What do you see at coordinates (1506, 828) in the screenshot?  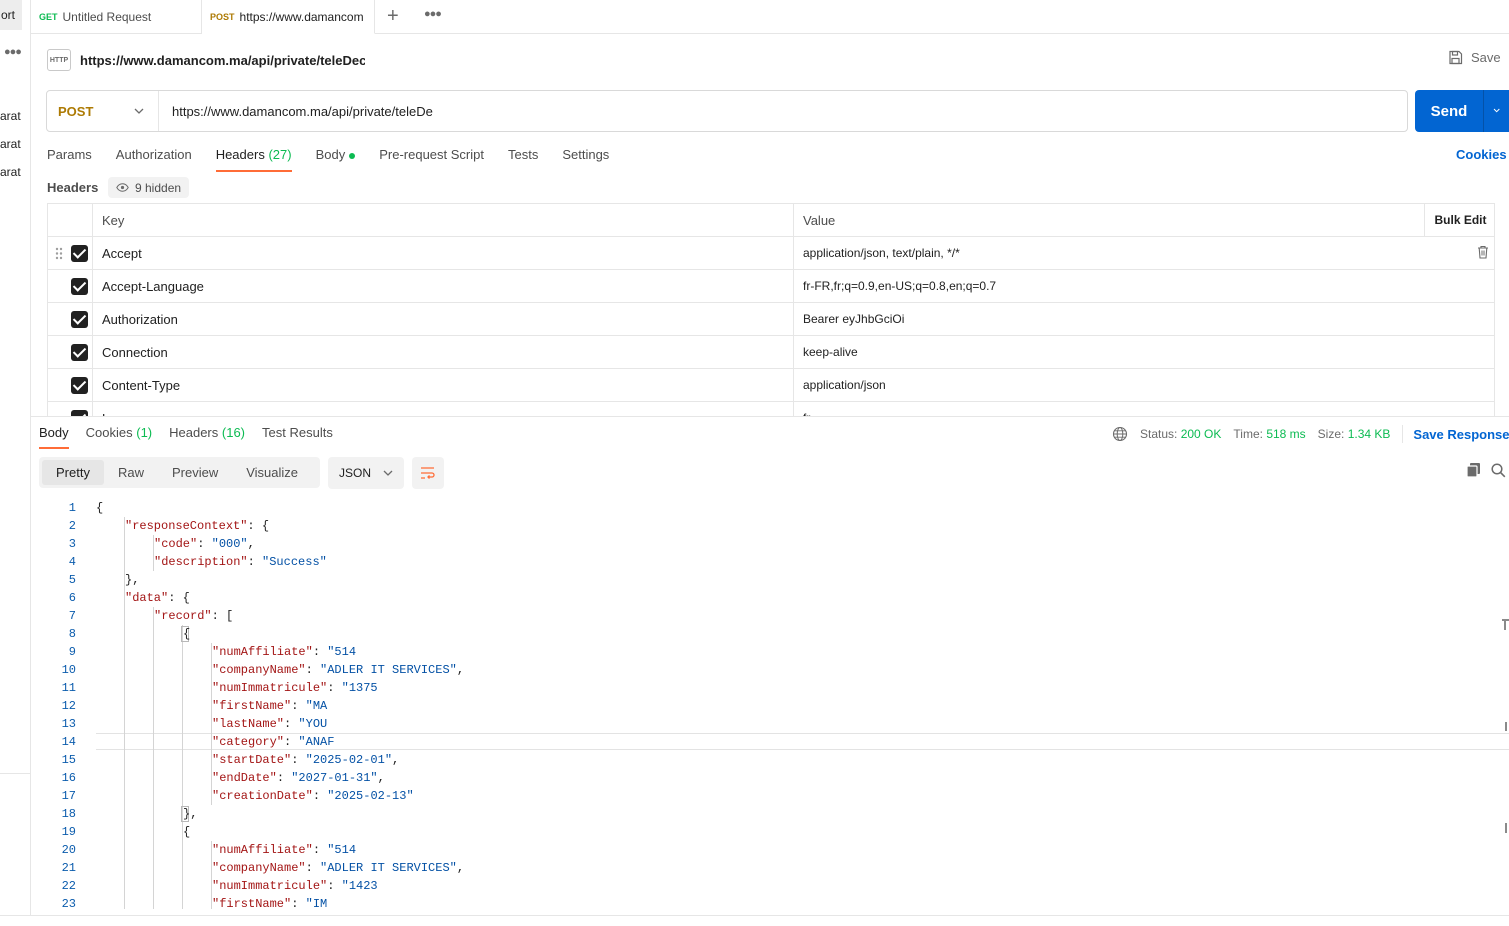 I see `scrollbar-marker` at bounding box center [1506, 828].